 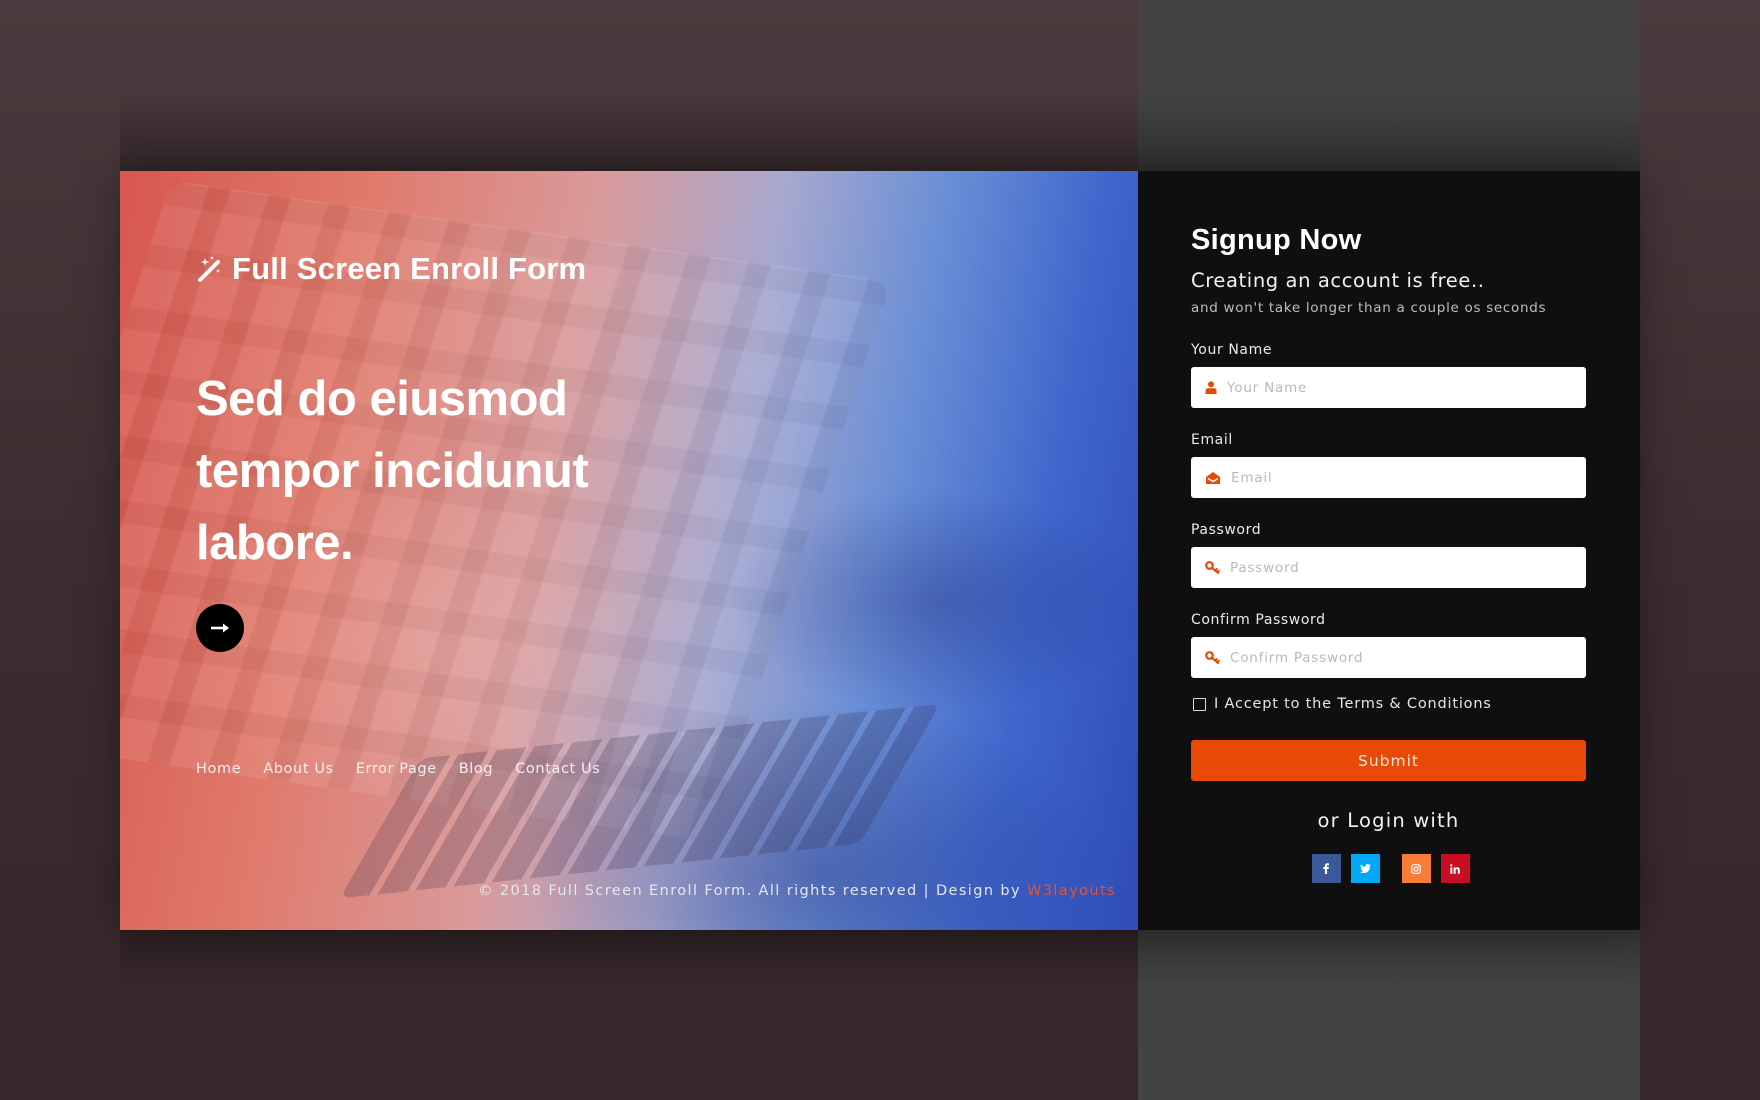 I want to click on password-field-group: Password, so click(x=1388, y=555).